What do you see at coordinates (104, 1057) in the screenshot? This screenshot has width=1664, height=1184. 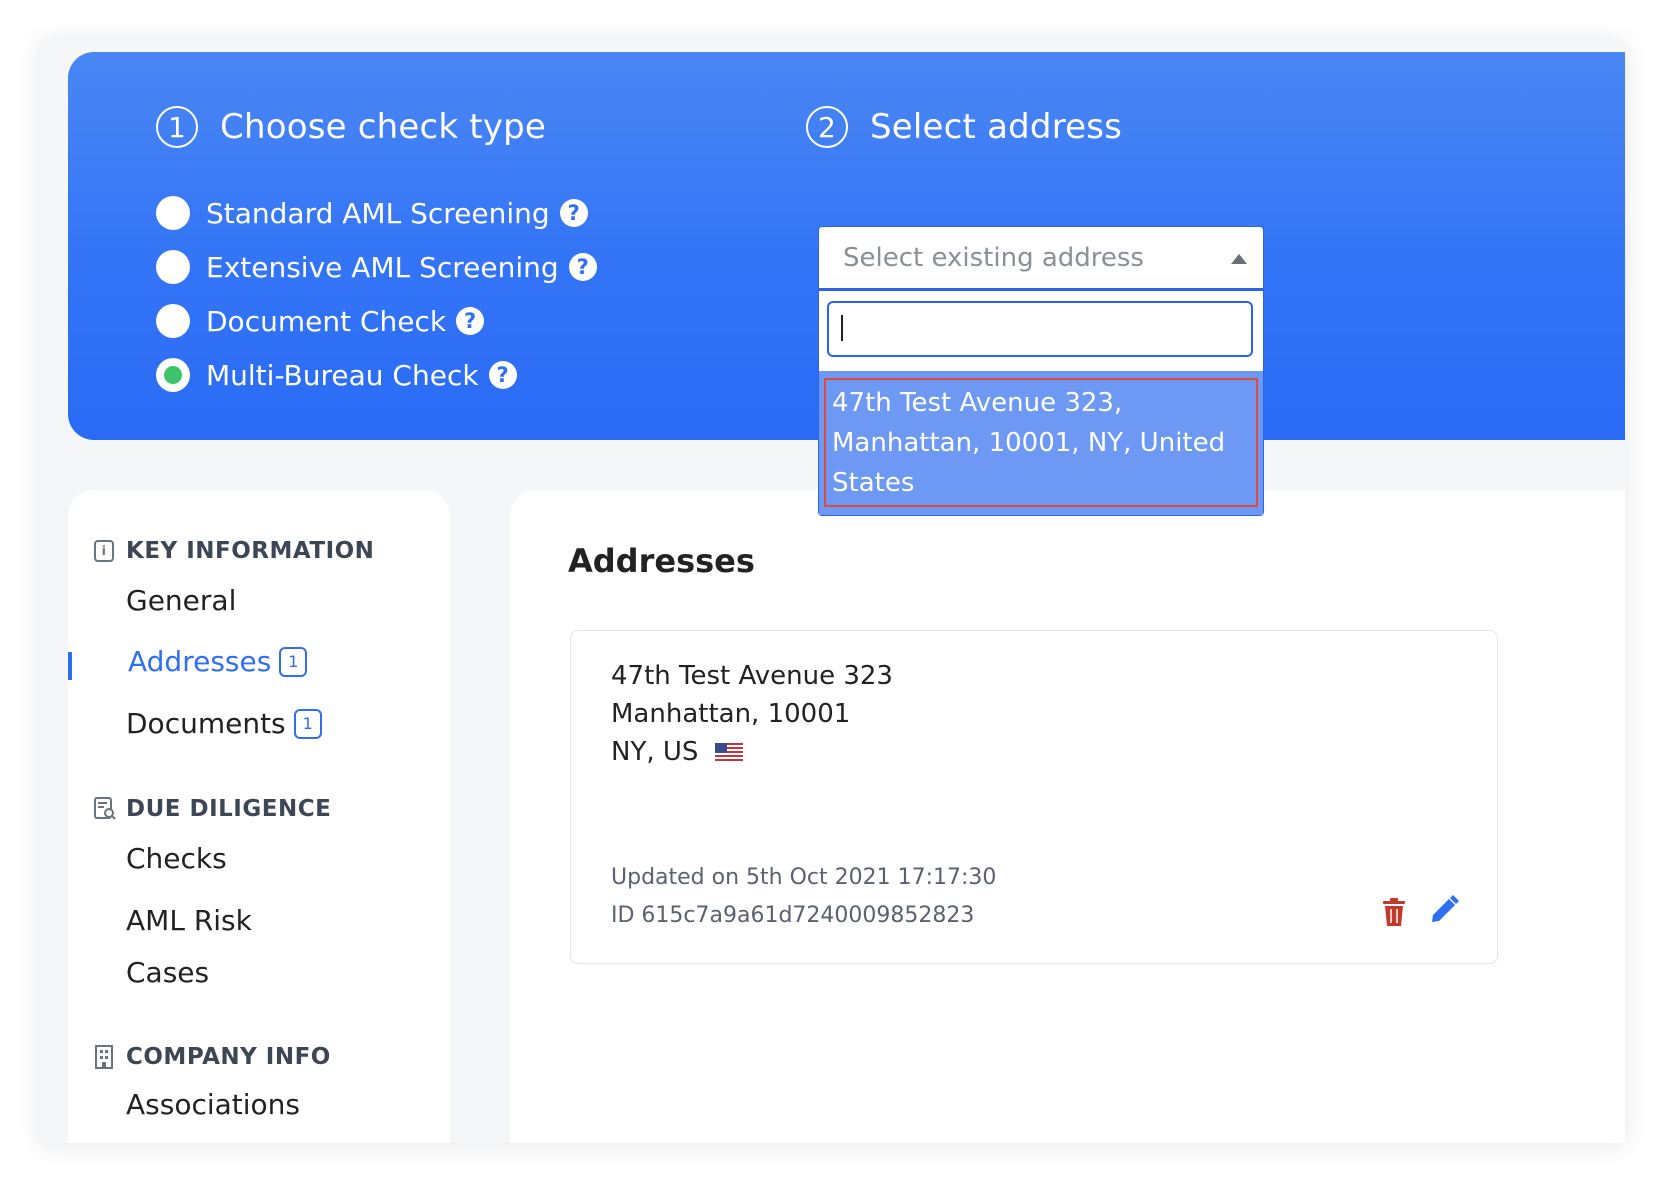 I see `building-icon` at bounding box center [104, 1057].